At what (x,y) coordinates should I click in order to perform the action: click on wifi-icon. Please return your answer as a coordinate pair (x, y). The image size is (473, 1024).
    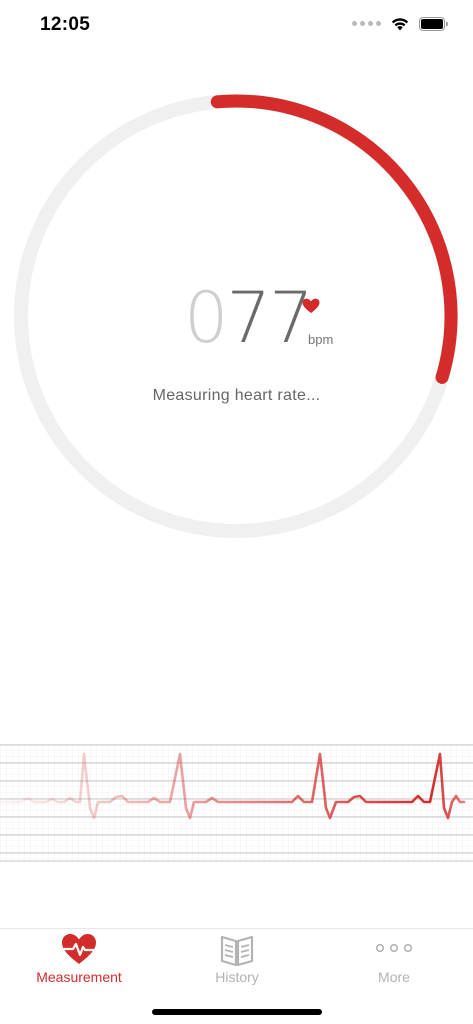
    Looking at the image, I should click on (400, 24).